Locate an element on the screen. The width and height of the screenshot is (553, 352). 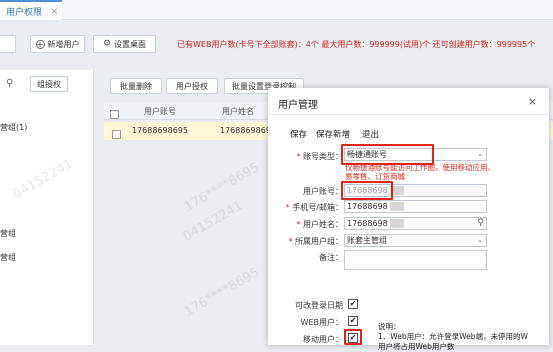
user-group-value: 账套主管组 is located at coordinates (367, 240).